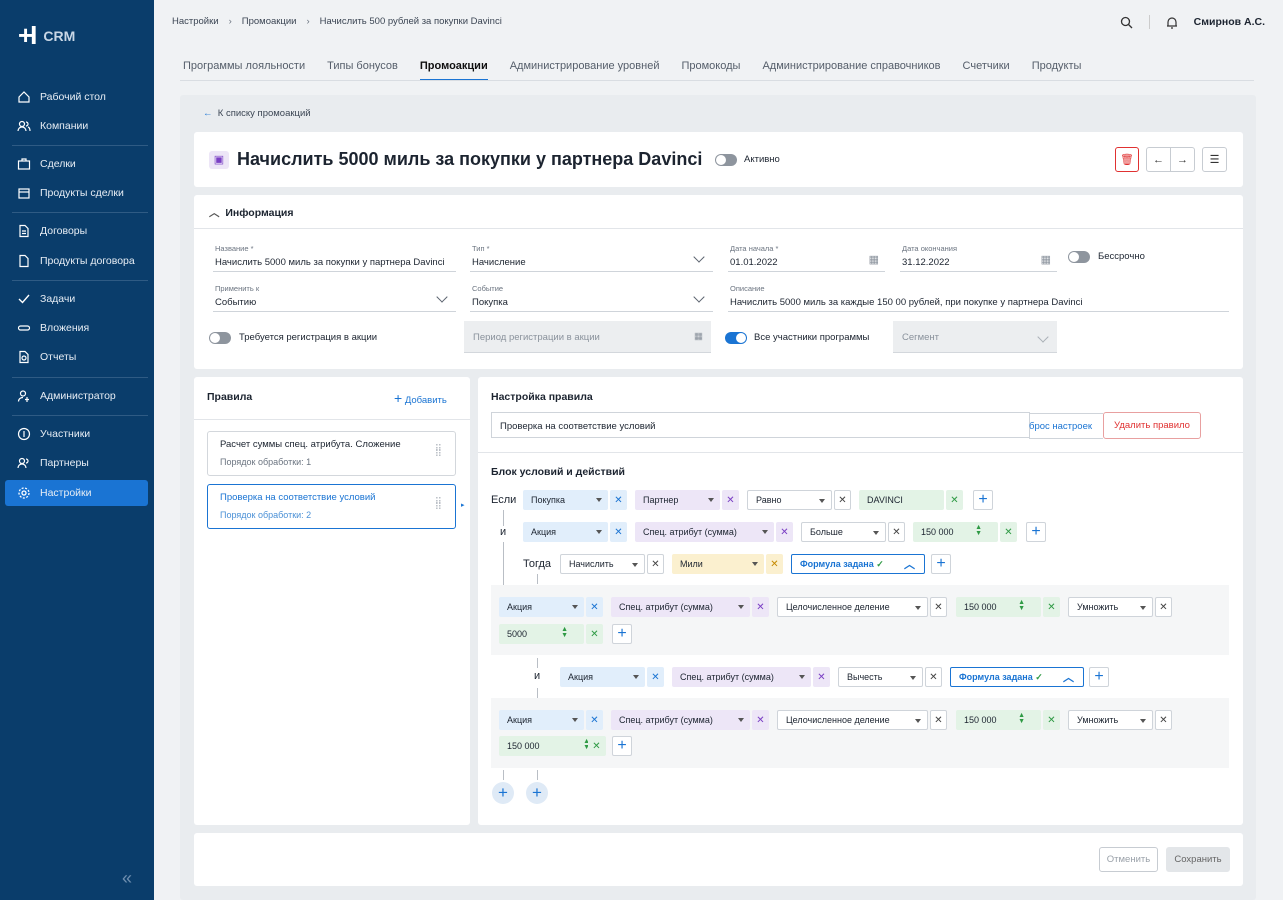  I want to click on back-link: ← К списку промоакций, so click(257, 113).